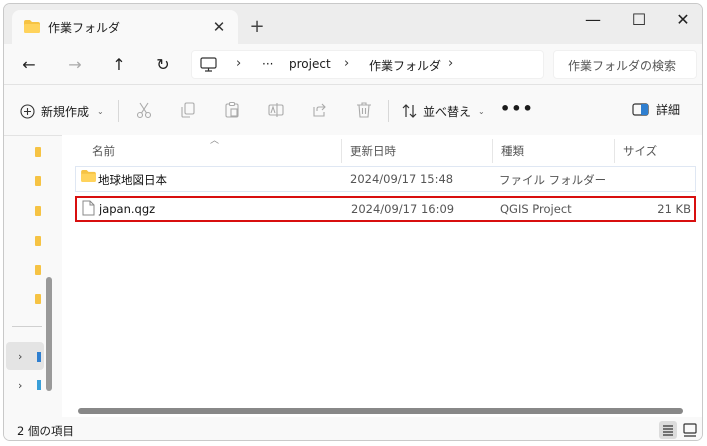  What do you see at coordinates (75, 65) in the screenshot?
I see `forward-button: →` at bounding box center [75, 65].